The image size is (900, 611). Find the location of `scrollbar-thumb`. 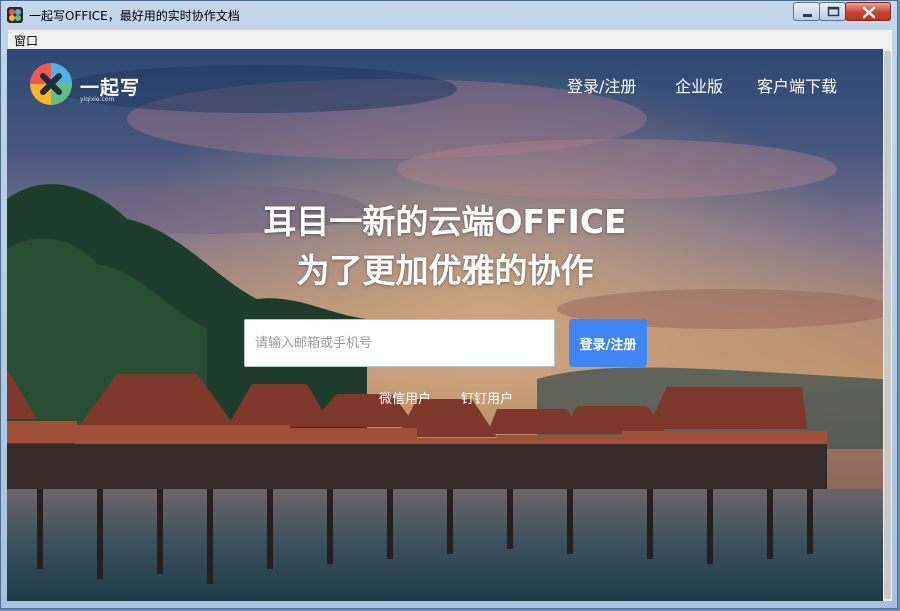

scrollbar-thumb is located at coordinates (887, 325).